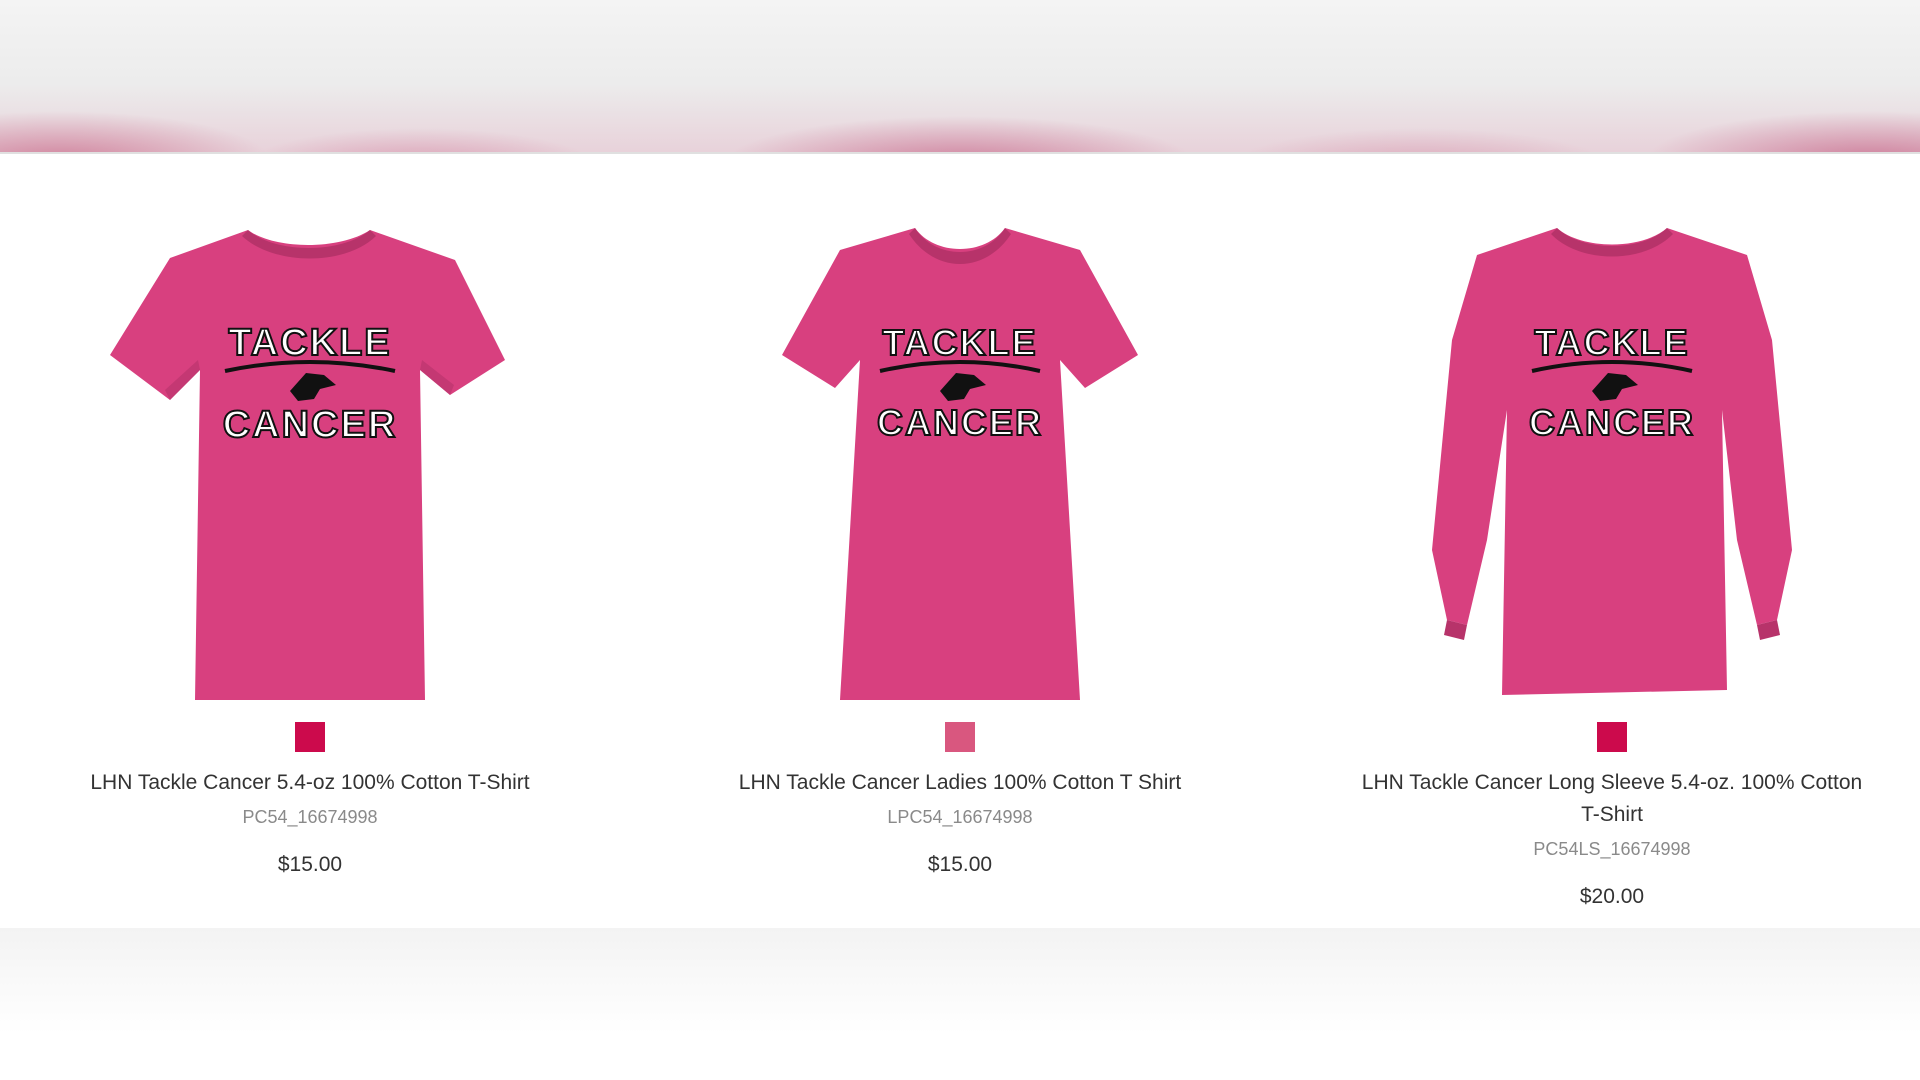  I want to click on product-image-tshirt: TACKLE CANCER, so click(310, 465).